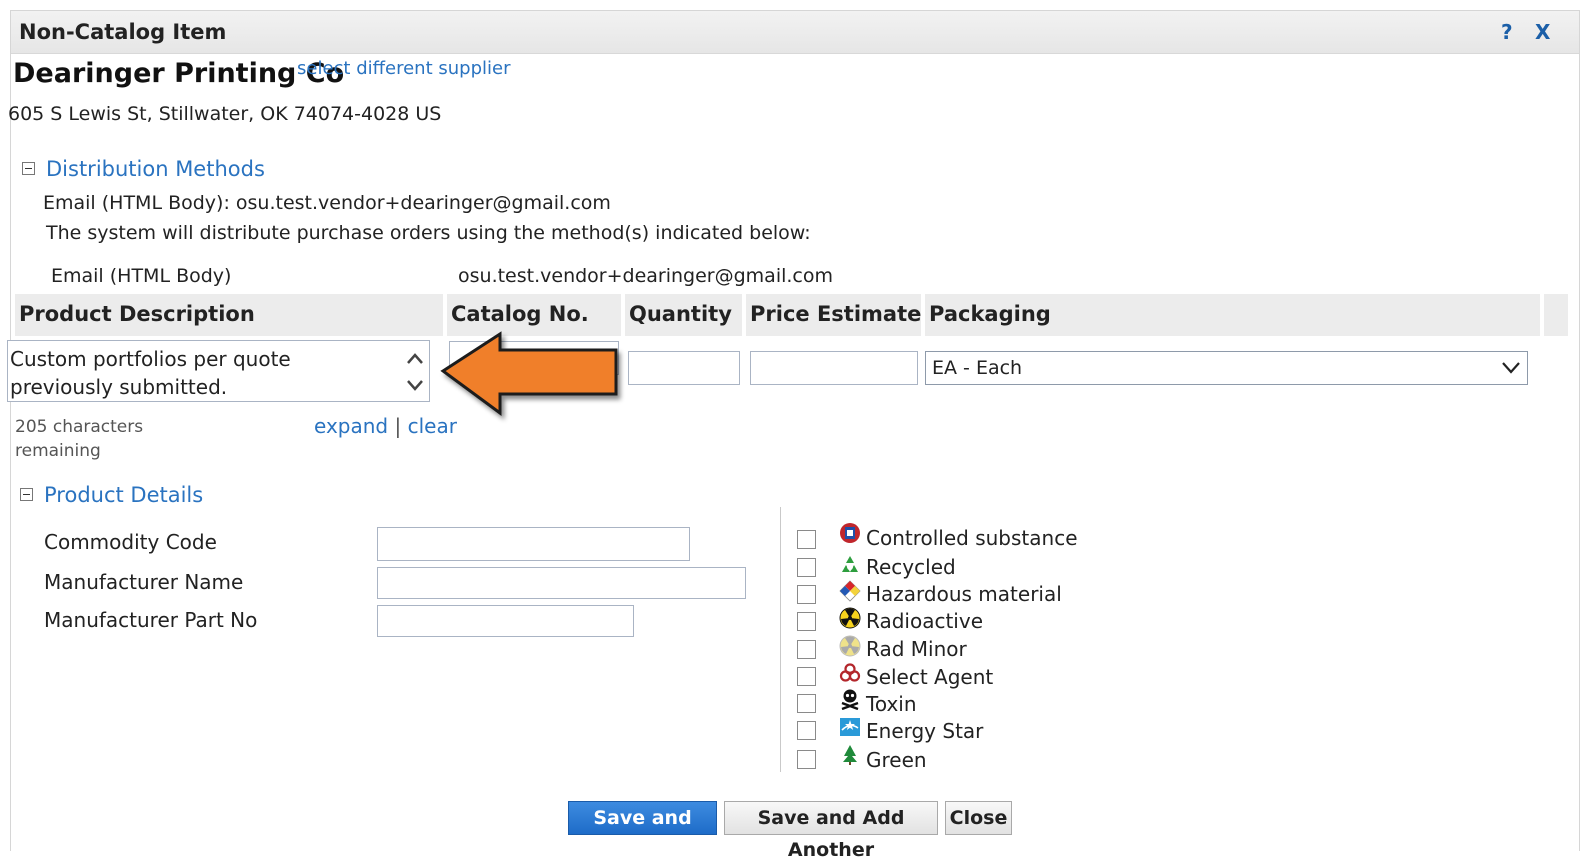  Describe the element at coordinates (1556, 315) in the screenshot. I see `header-filler` at that location.